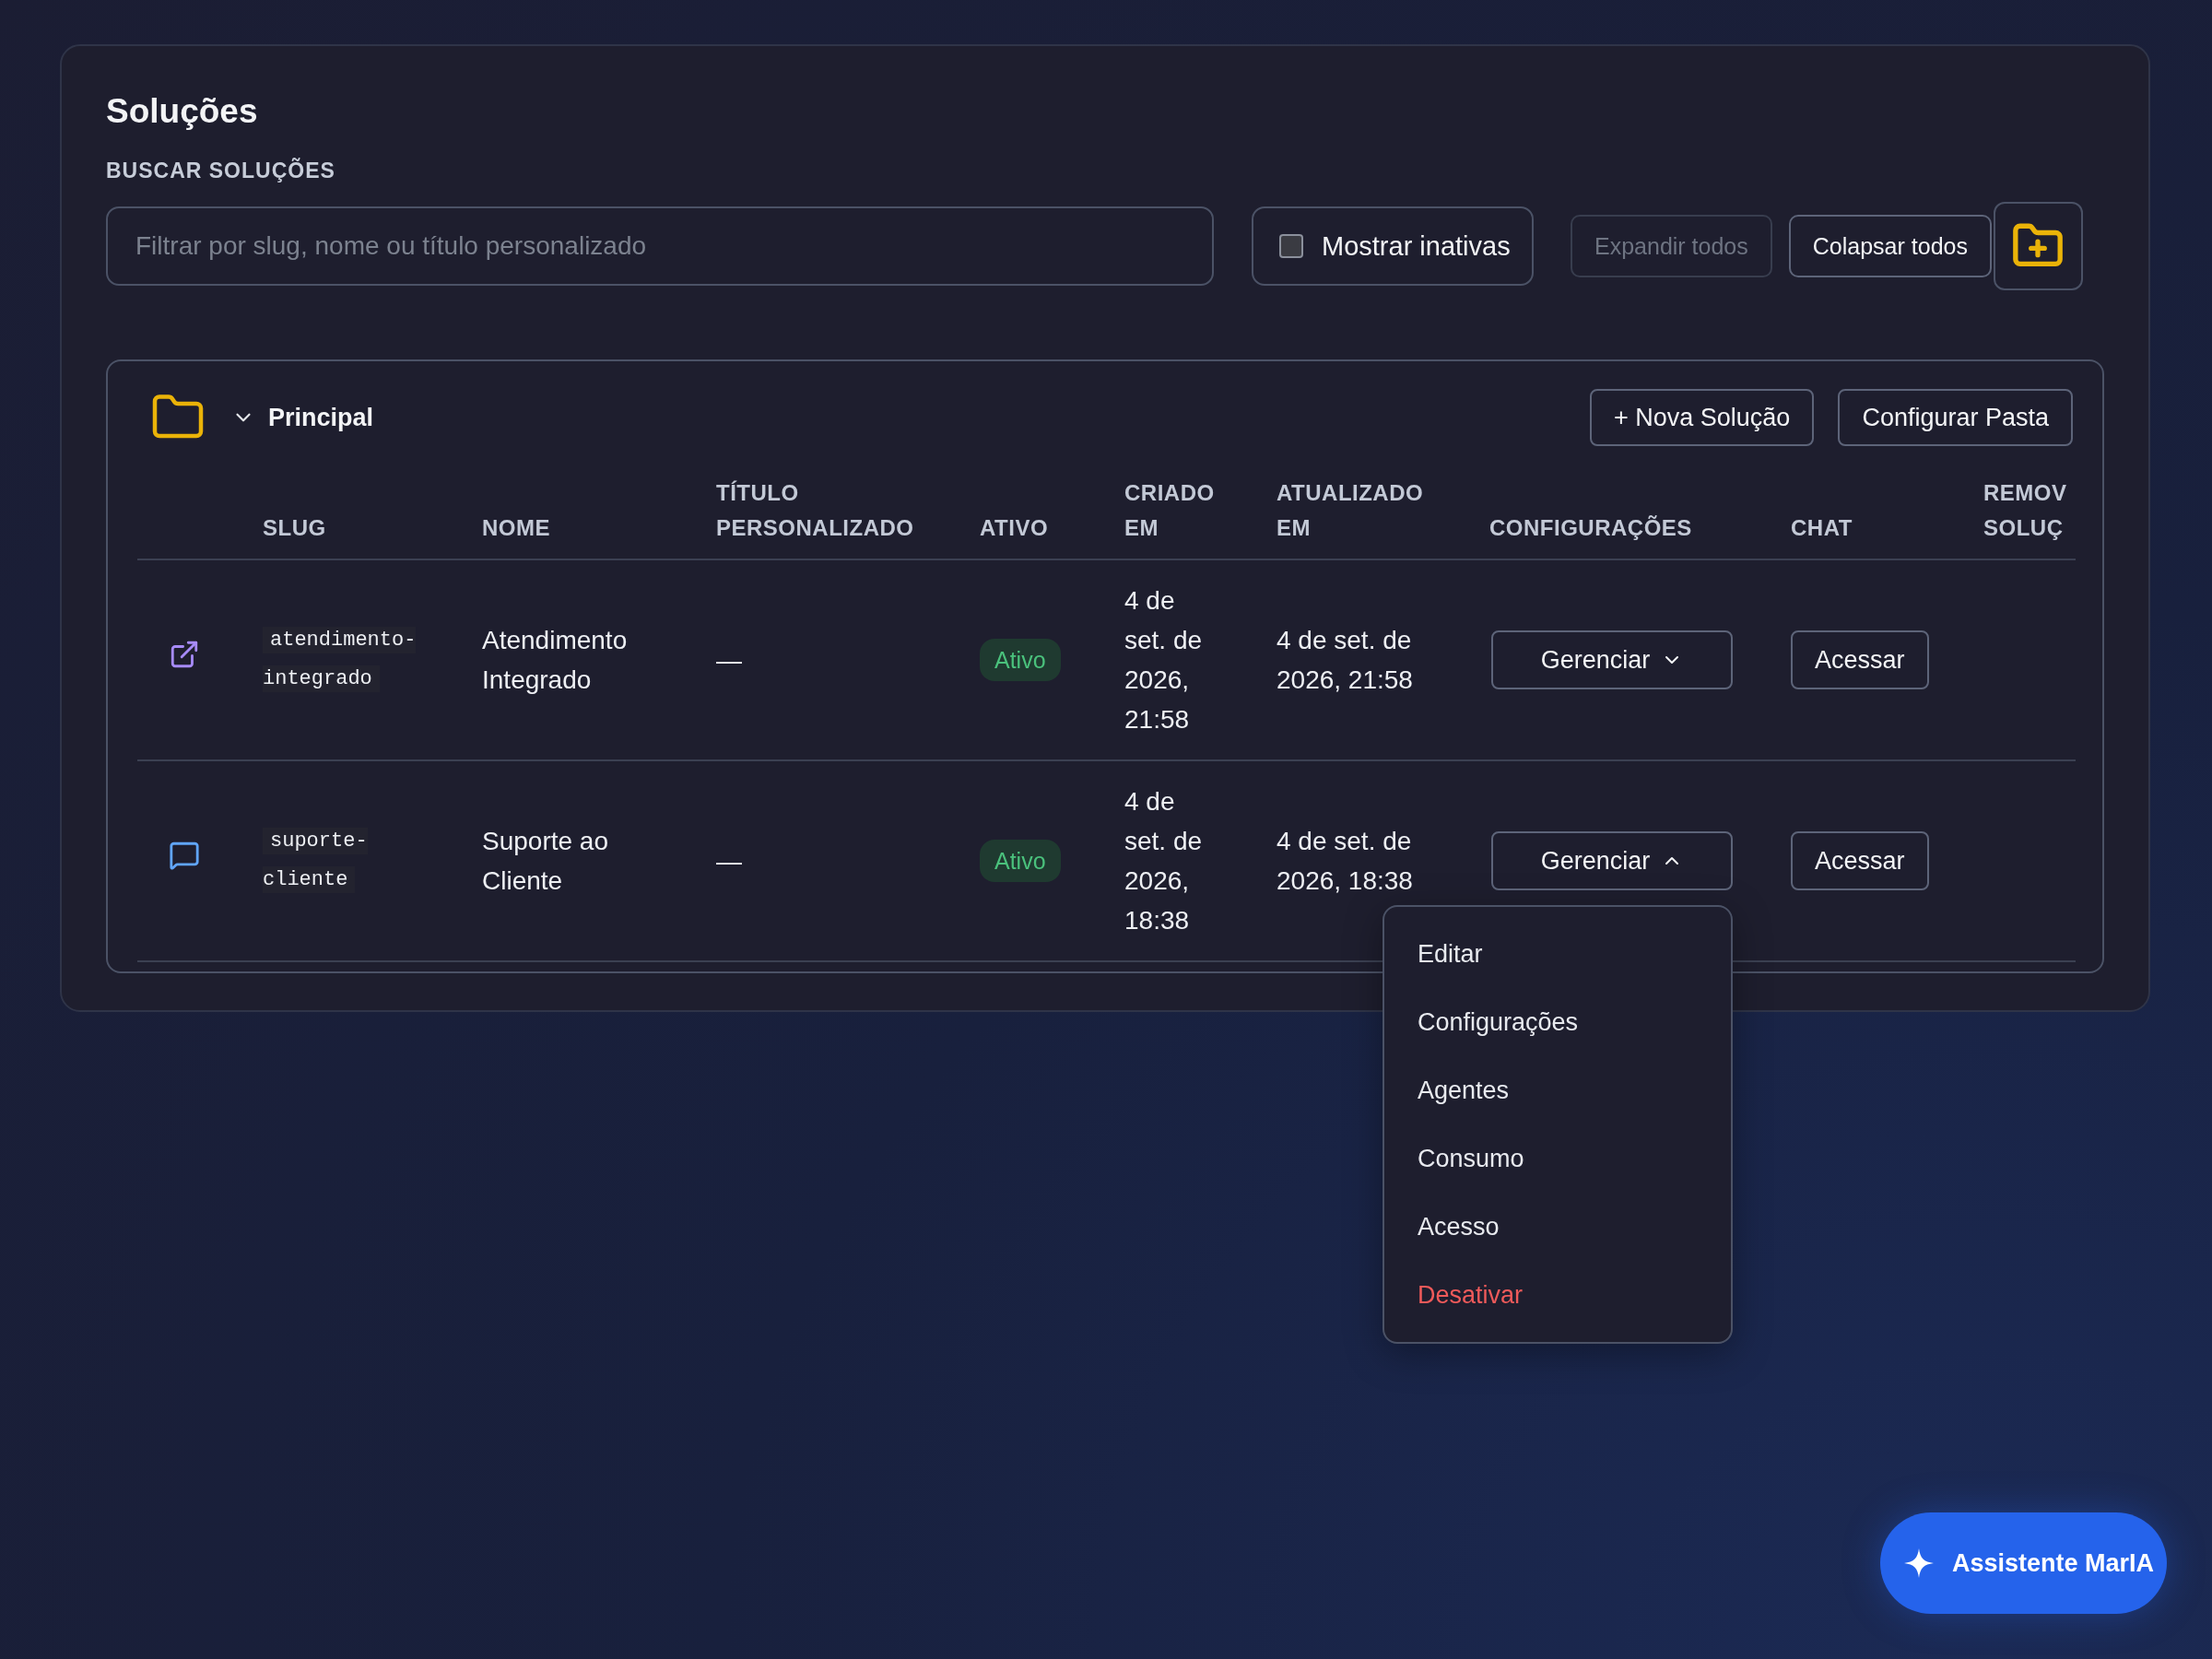  What do you see at coordinates (1591, 528) in the screenshot?
I see `column-header: CONFIGURAÇÕES` at bounding box center [1591, 528].